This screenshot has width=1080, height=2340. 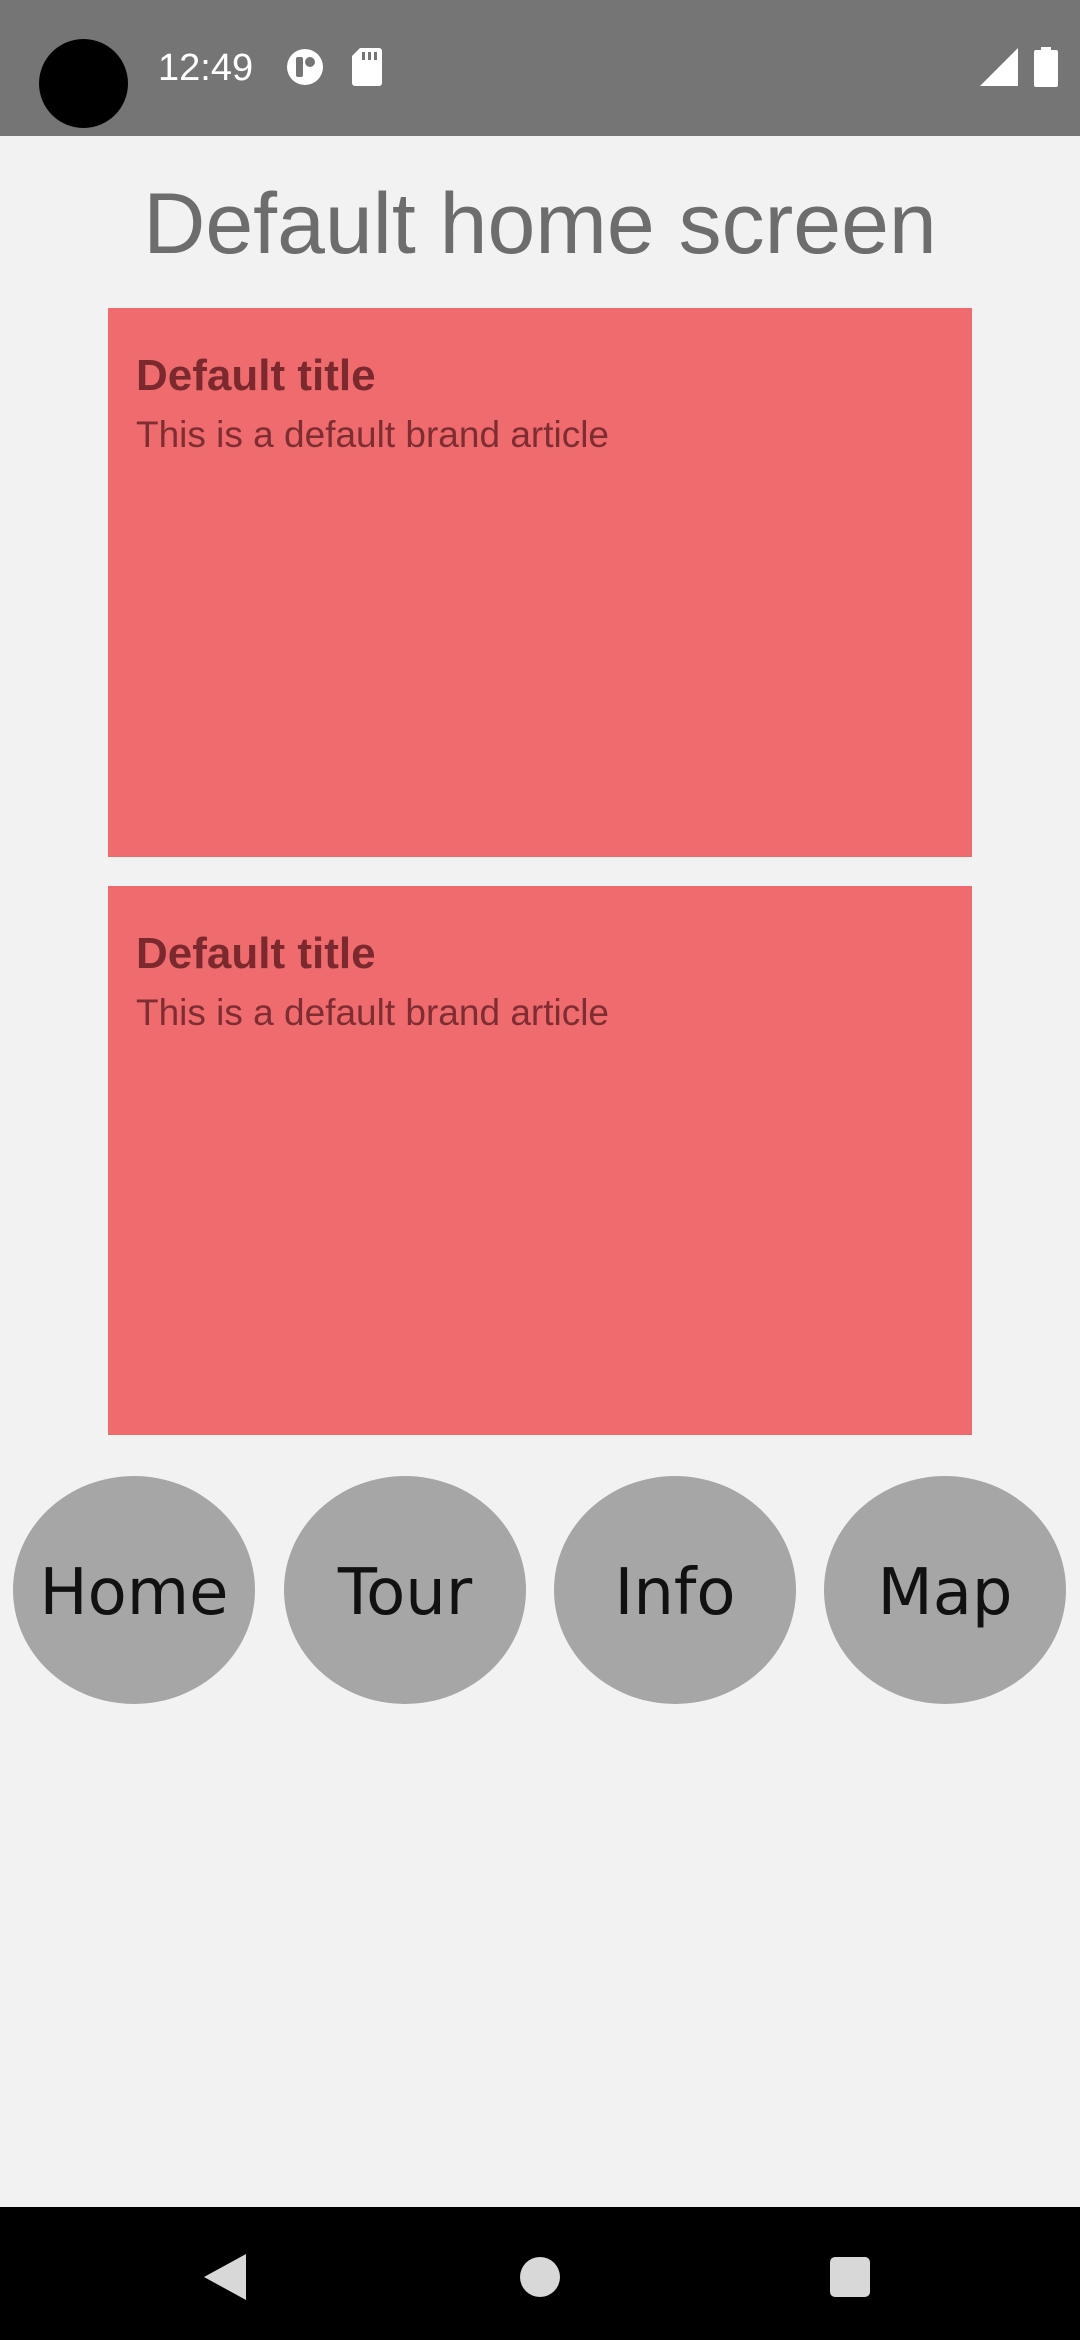 What do you see at coordinates (225, 2277) in the screenshot?
I see `back-icon` at bounding box center [225, 2277].